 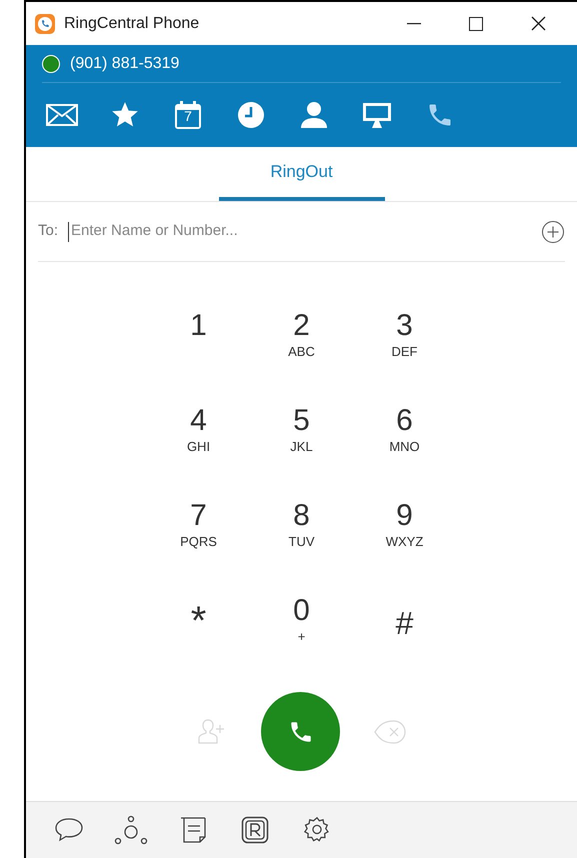 I want to click on app-logo-icon, so click(x=45, y=23).